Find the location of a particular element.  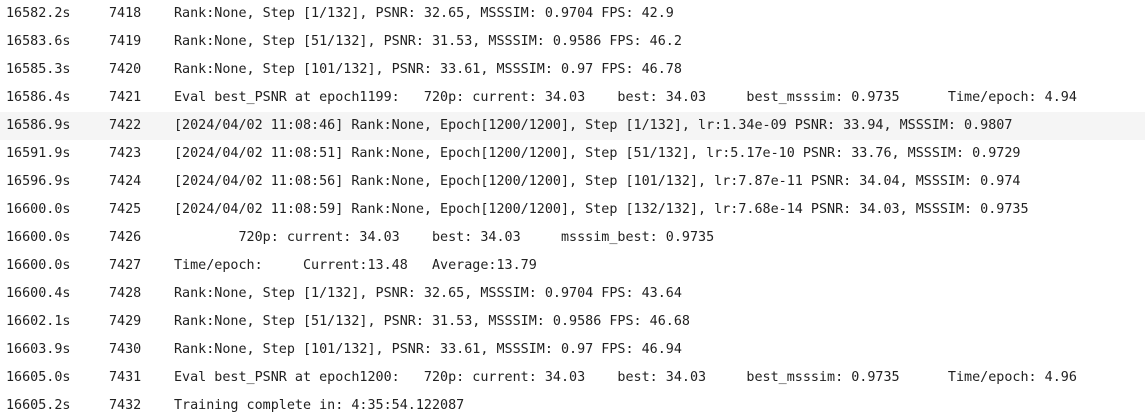

log-timestamp: 16605.2s is located at coordinates (38, 405).